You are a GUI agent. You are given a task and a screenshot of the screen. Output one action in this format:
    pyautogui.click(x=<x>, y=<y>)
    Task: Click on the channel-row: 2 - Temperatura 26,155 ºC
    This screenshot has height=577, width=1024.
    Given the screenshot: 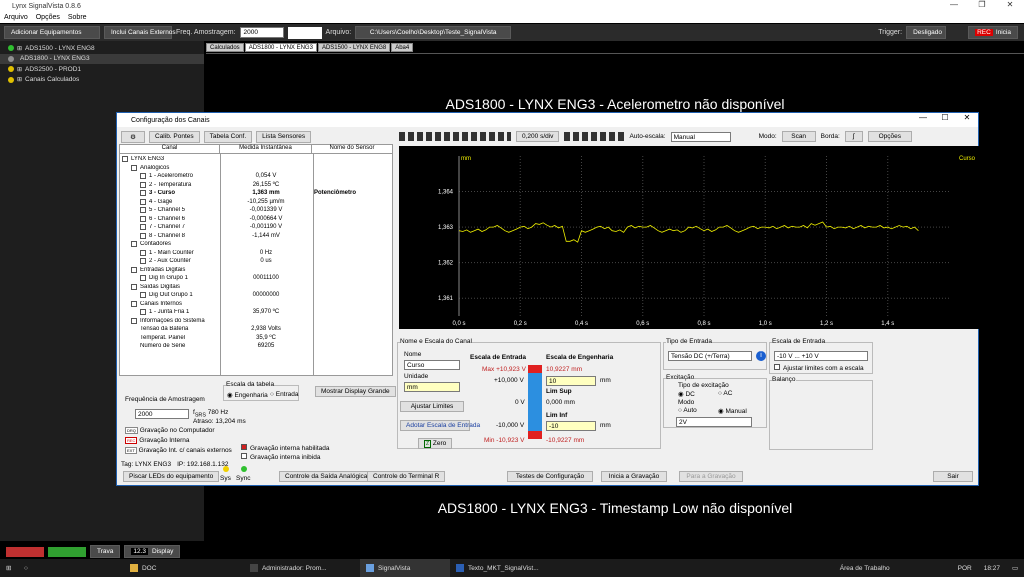 What is the action you would take?
    pyautogui.click(x=256, y=185)
    